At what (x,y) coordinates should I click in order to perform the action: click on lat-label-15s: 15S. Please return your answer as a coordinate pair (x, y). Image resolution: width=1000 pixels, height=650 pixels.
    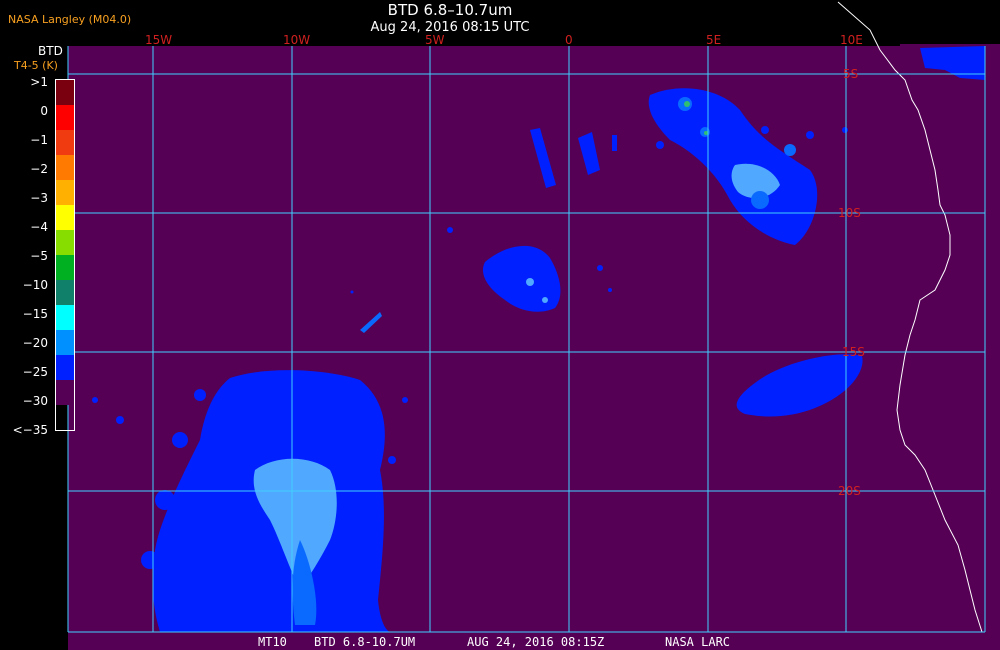
    Looking at the image, I should click on (853, 352).